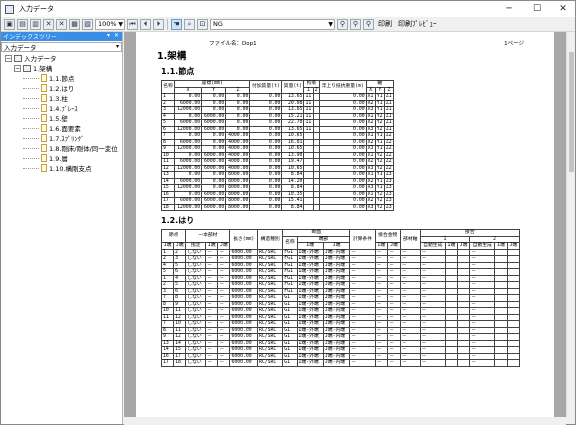 Image resolution: width=576 pixels, height=425 pixels. I want to click on next-page-icon: ⏵, so click(158, 24).